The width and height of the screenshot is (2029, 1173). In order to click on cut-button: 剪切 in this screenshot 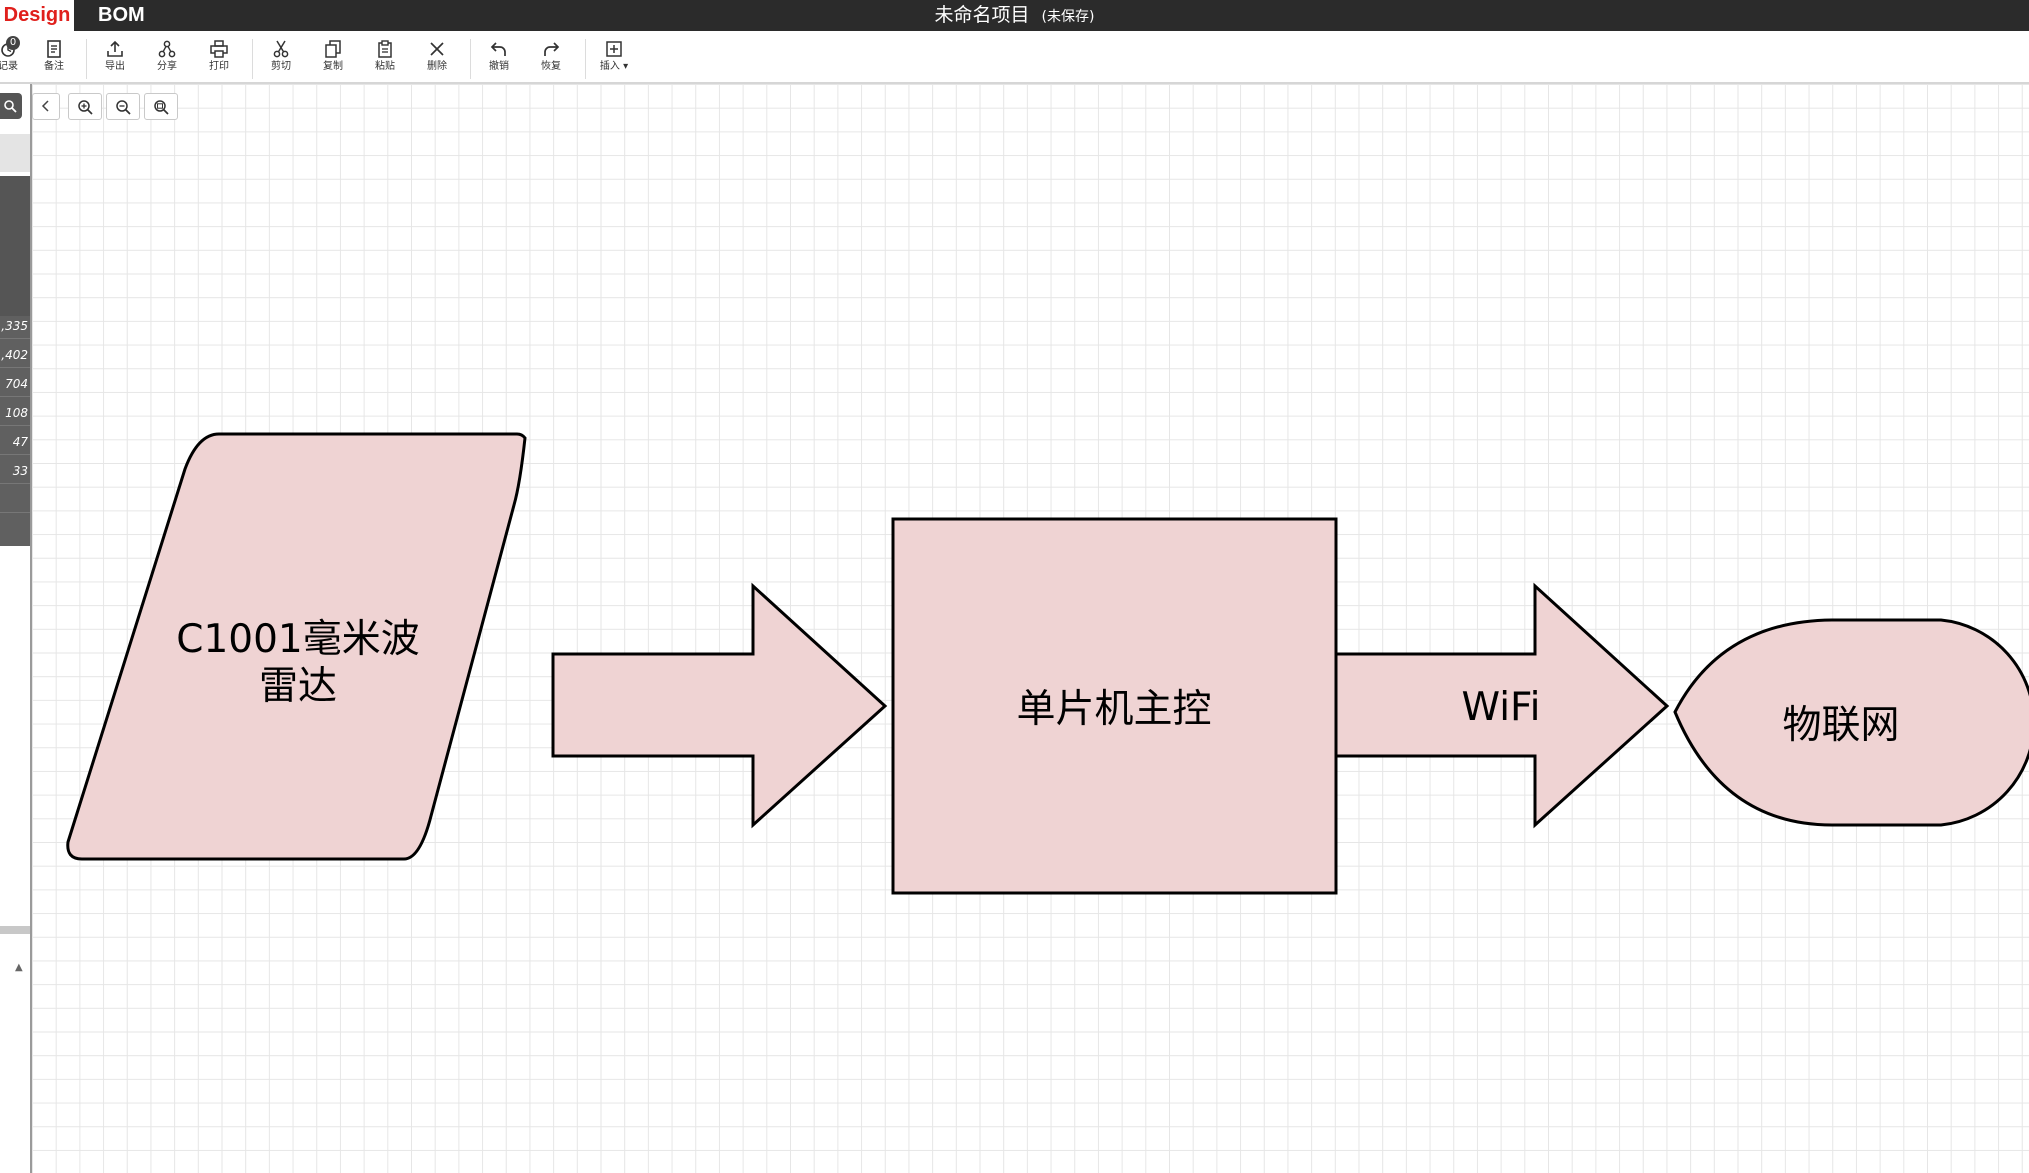, I will do `click(281, 58)`.